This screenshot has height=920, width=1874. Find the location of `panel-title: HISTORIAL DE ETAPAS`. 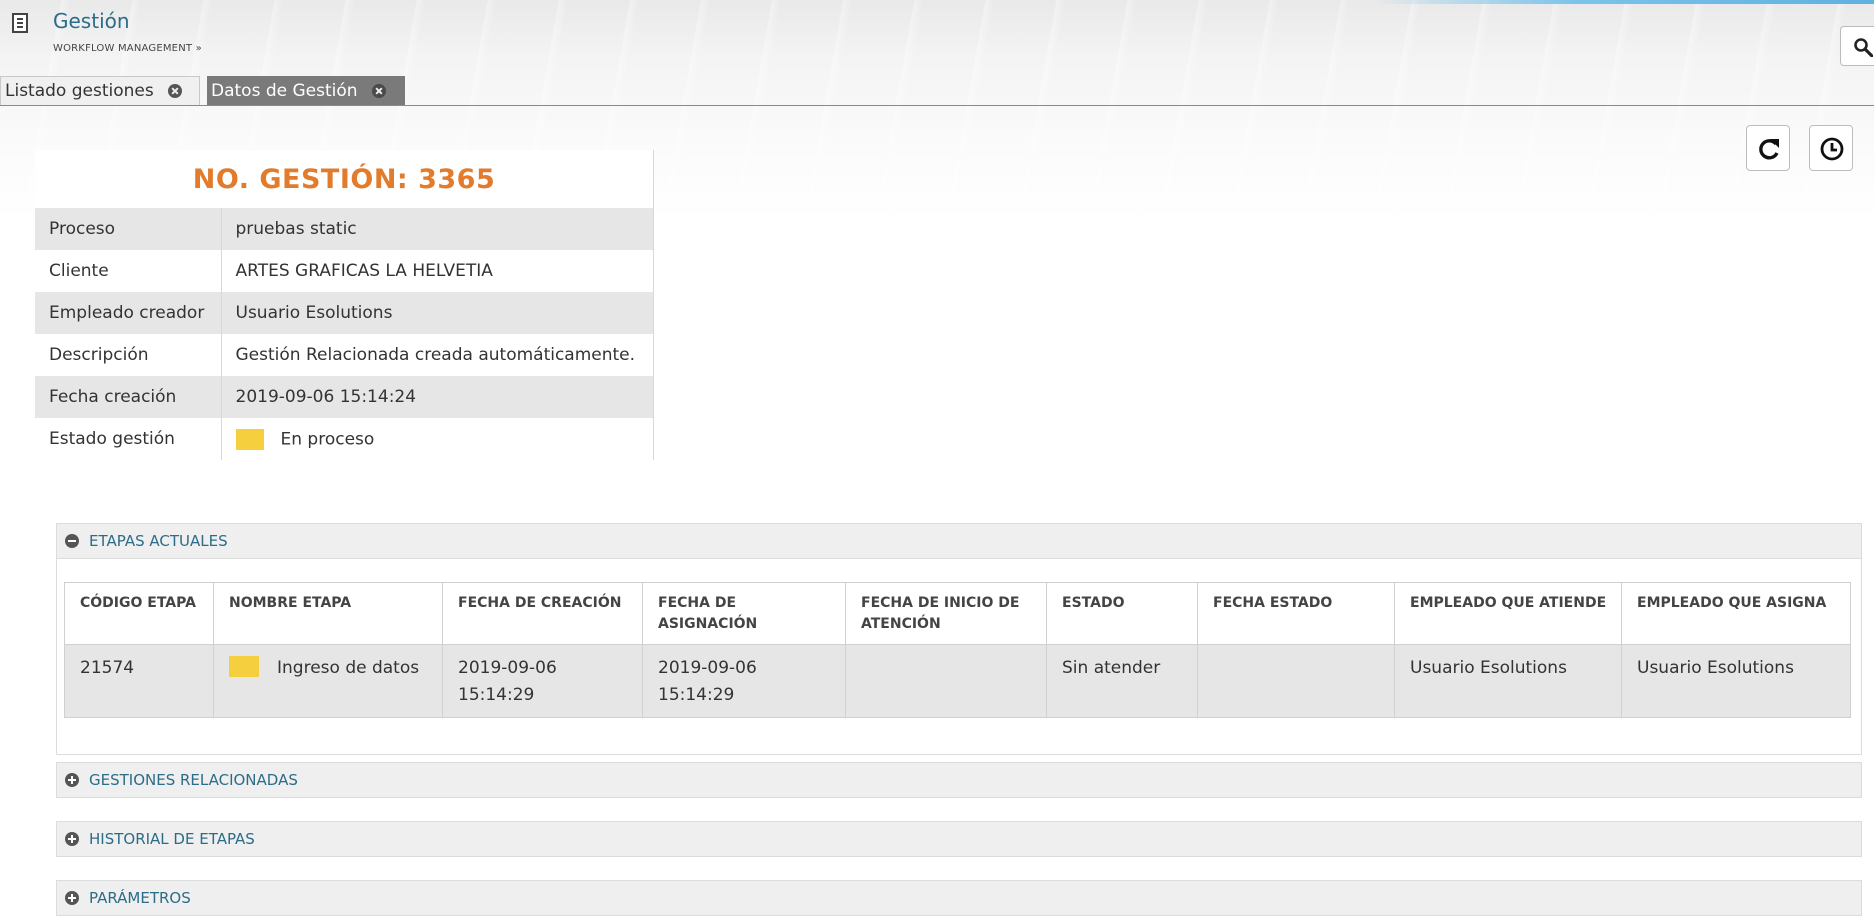

panel-title: HISTORIAL DE ETAPAS is located at coordinates (172, 839).